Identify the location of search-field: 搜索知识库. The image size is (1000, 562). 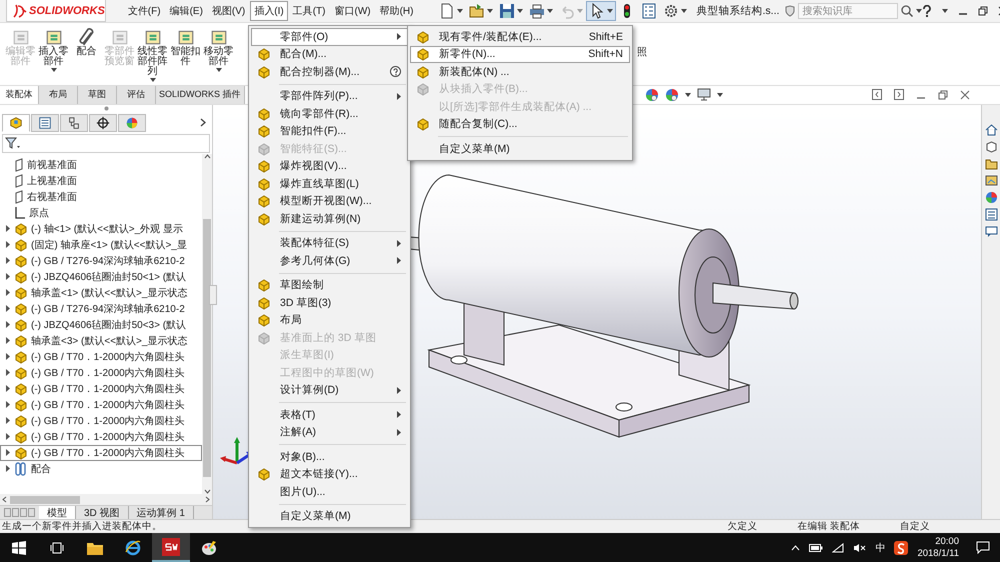
(848, 11).